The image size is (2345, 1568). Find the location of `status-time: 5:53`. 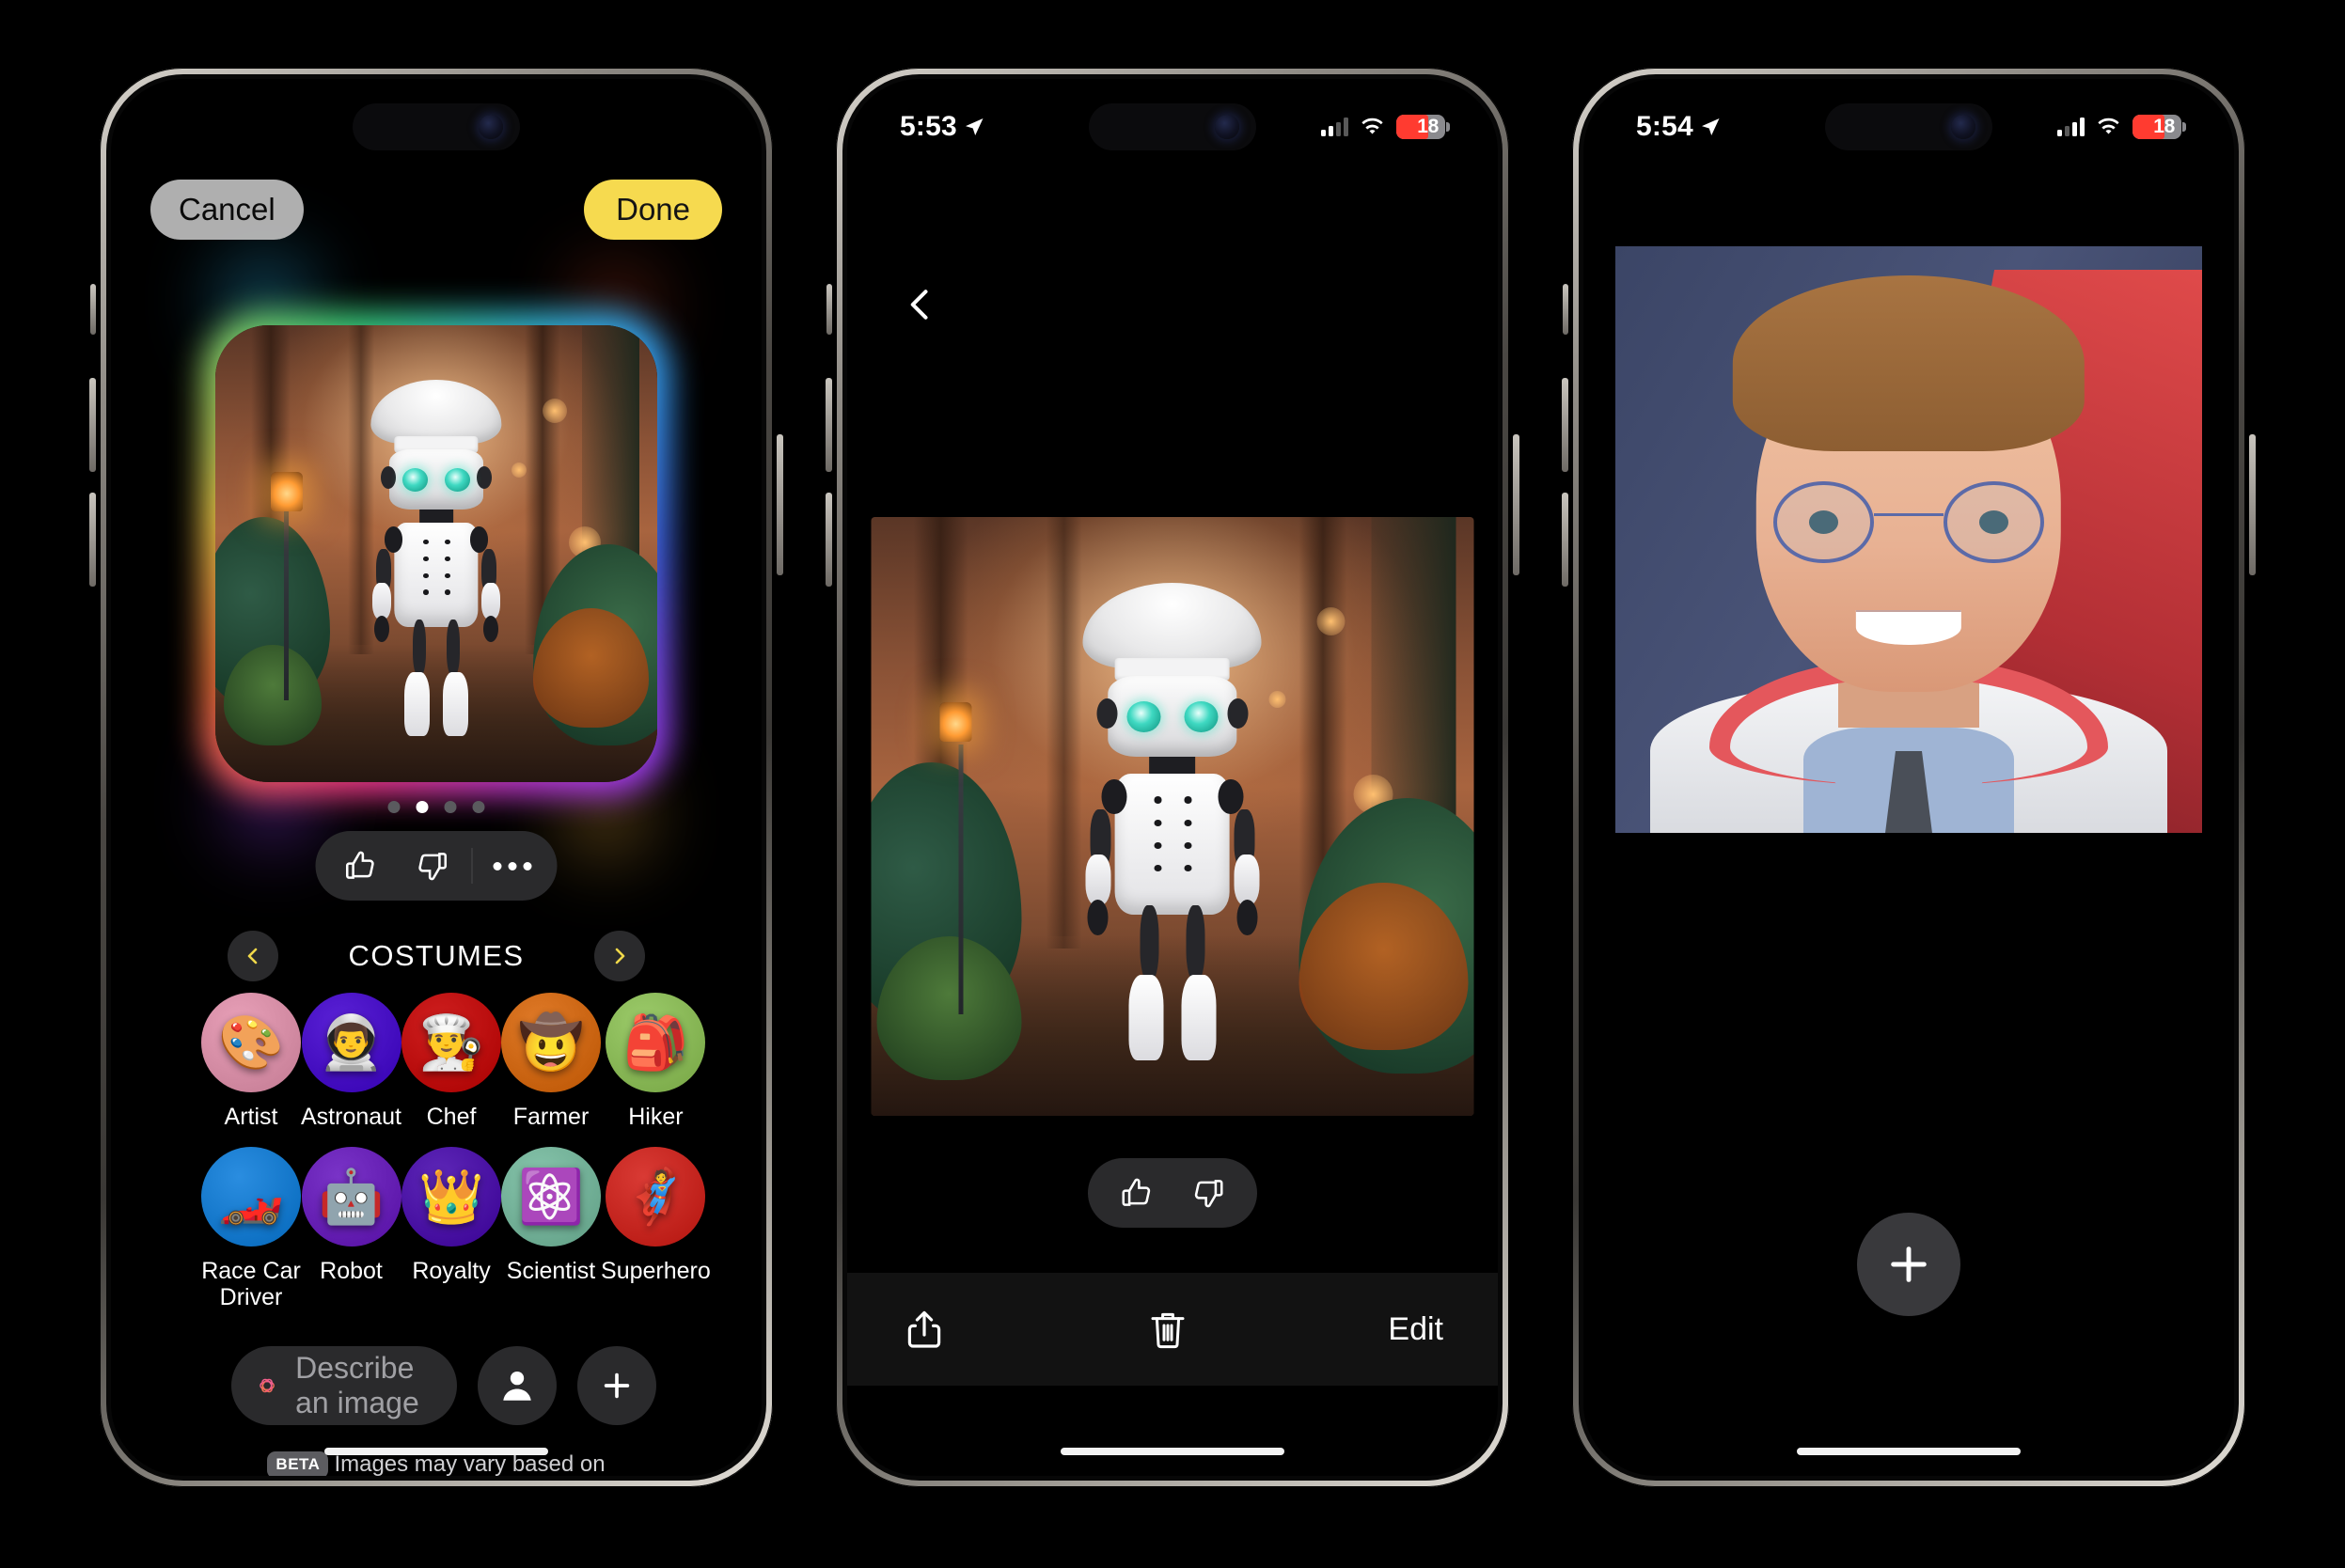

status-time: 5:53 is located at coordinates (929, 126).